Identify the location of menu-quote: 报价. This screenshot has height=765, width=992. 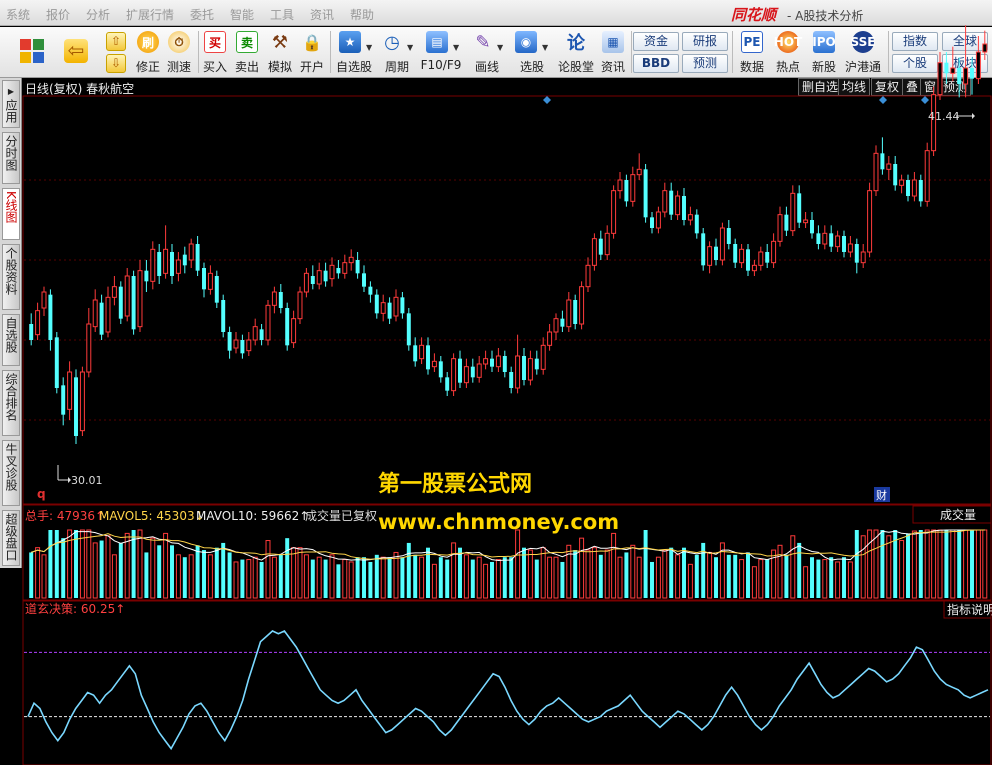
(58, 14).